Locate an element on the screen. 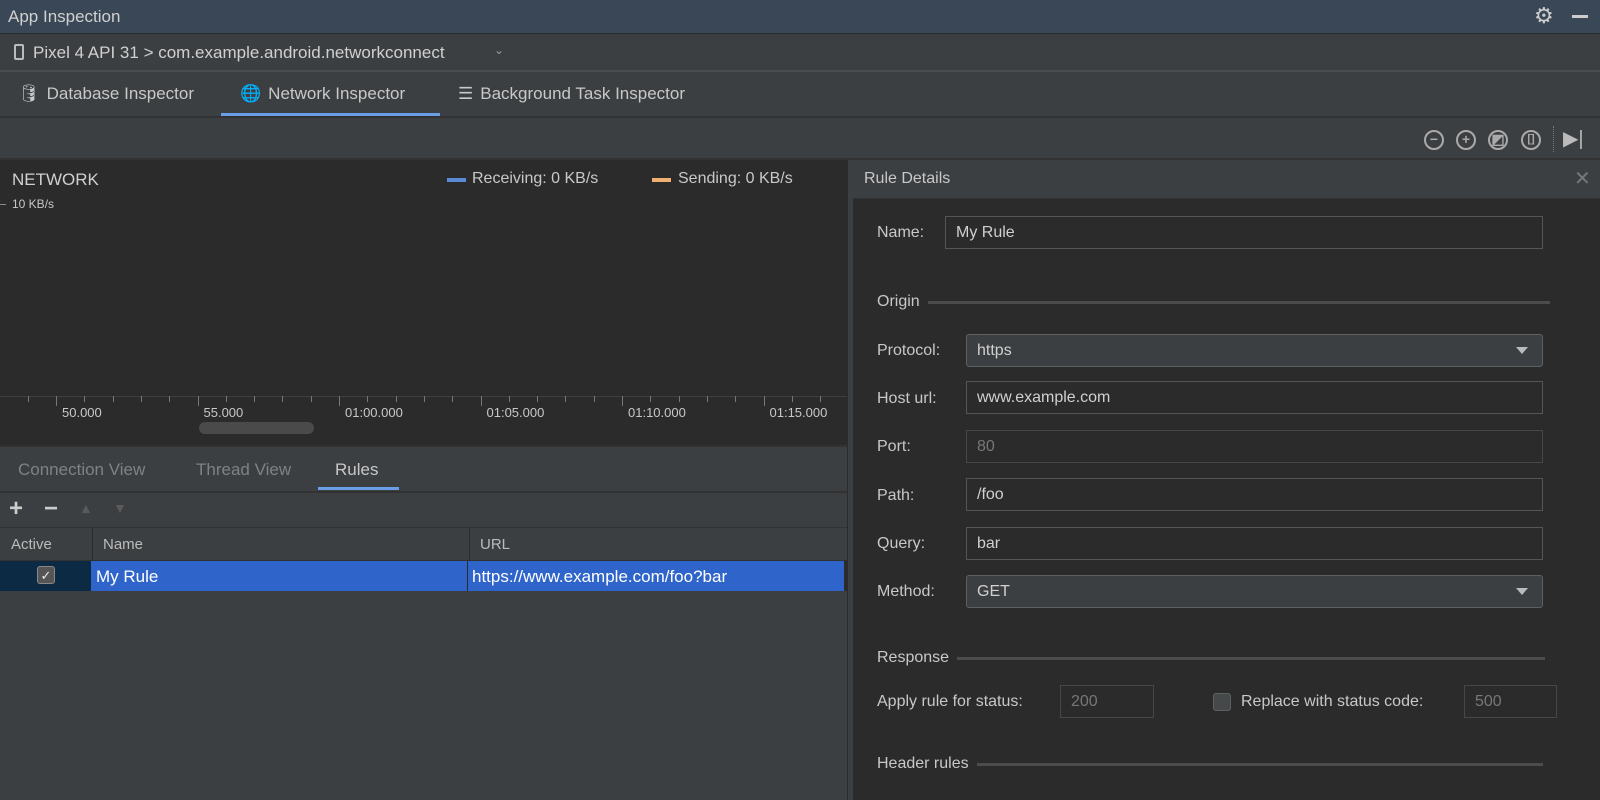  rules-table-body is located at coordinates (423, 695).